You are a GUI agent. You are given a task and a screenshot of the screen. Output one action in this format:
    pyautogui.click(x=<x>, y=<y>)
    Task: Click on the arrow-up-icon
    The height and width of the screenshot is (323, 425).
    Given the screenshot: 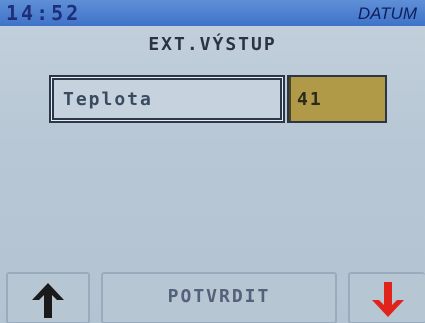 What is the action you would take?
    pyautogui.click(x=48, y=300)
    